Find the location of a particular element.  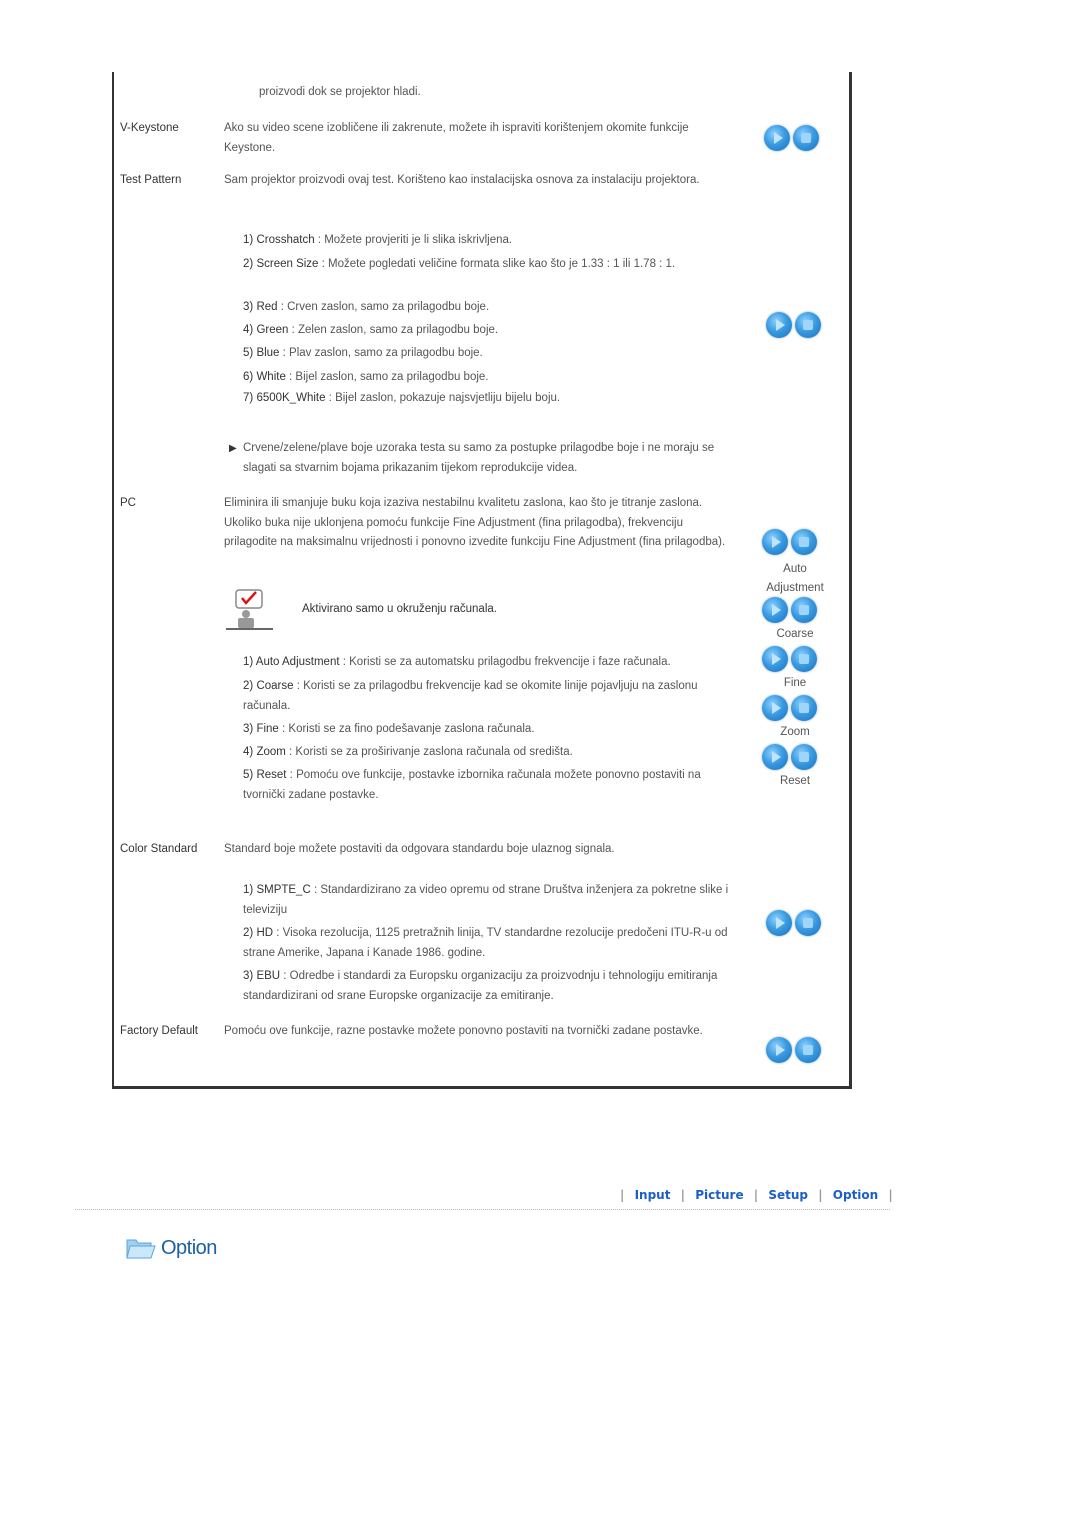

caption-reset: Reset is located at coordinates (795, 781).